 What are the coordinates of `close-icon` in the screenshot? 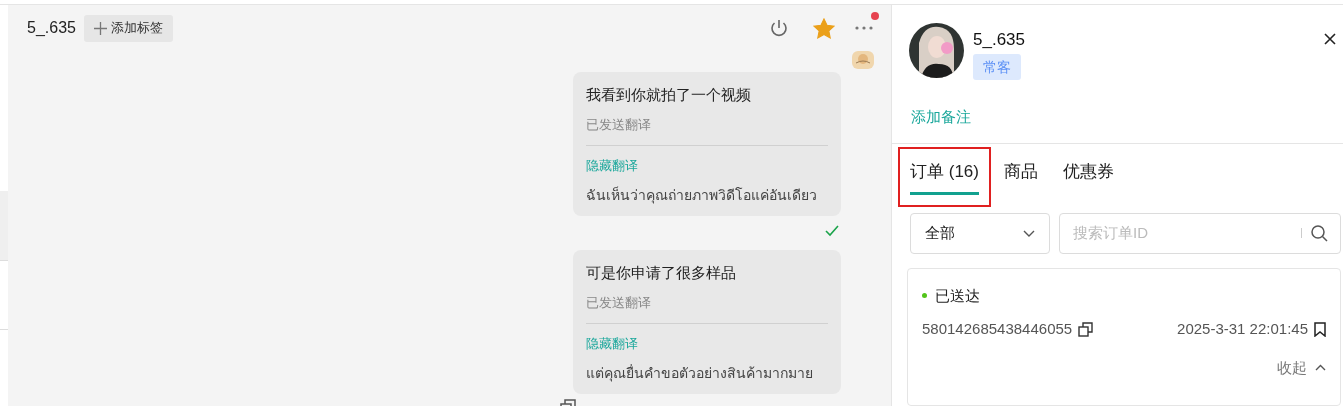 It's located at (1330, 39).